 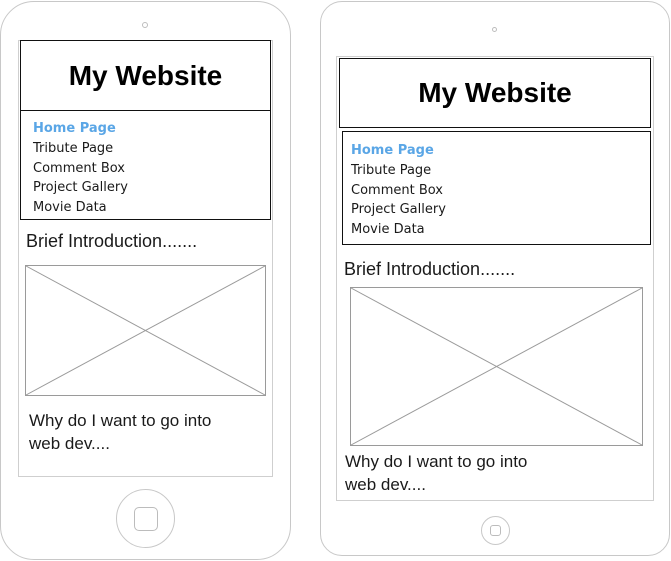 What do you see at coordinates (145, 25) in the screenshot?
I see `phone-speaker` at bounding box center [145, 25].